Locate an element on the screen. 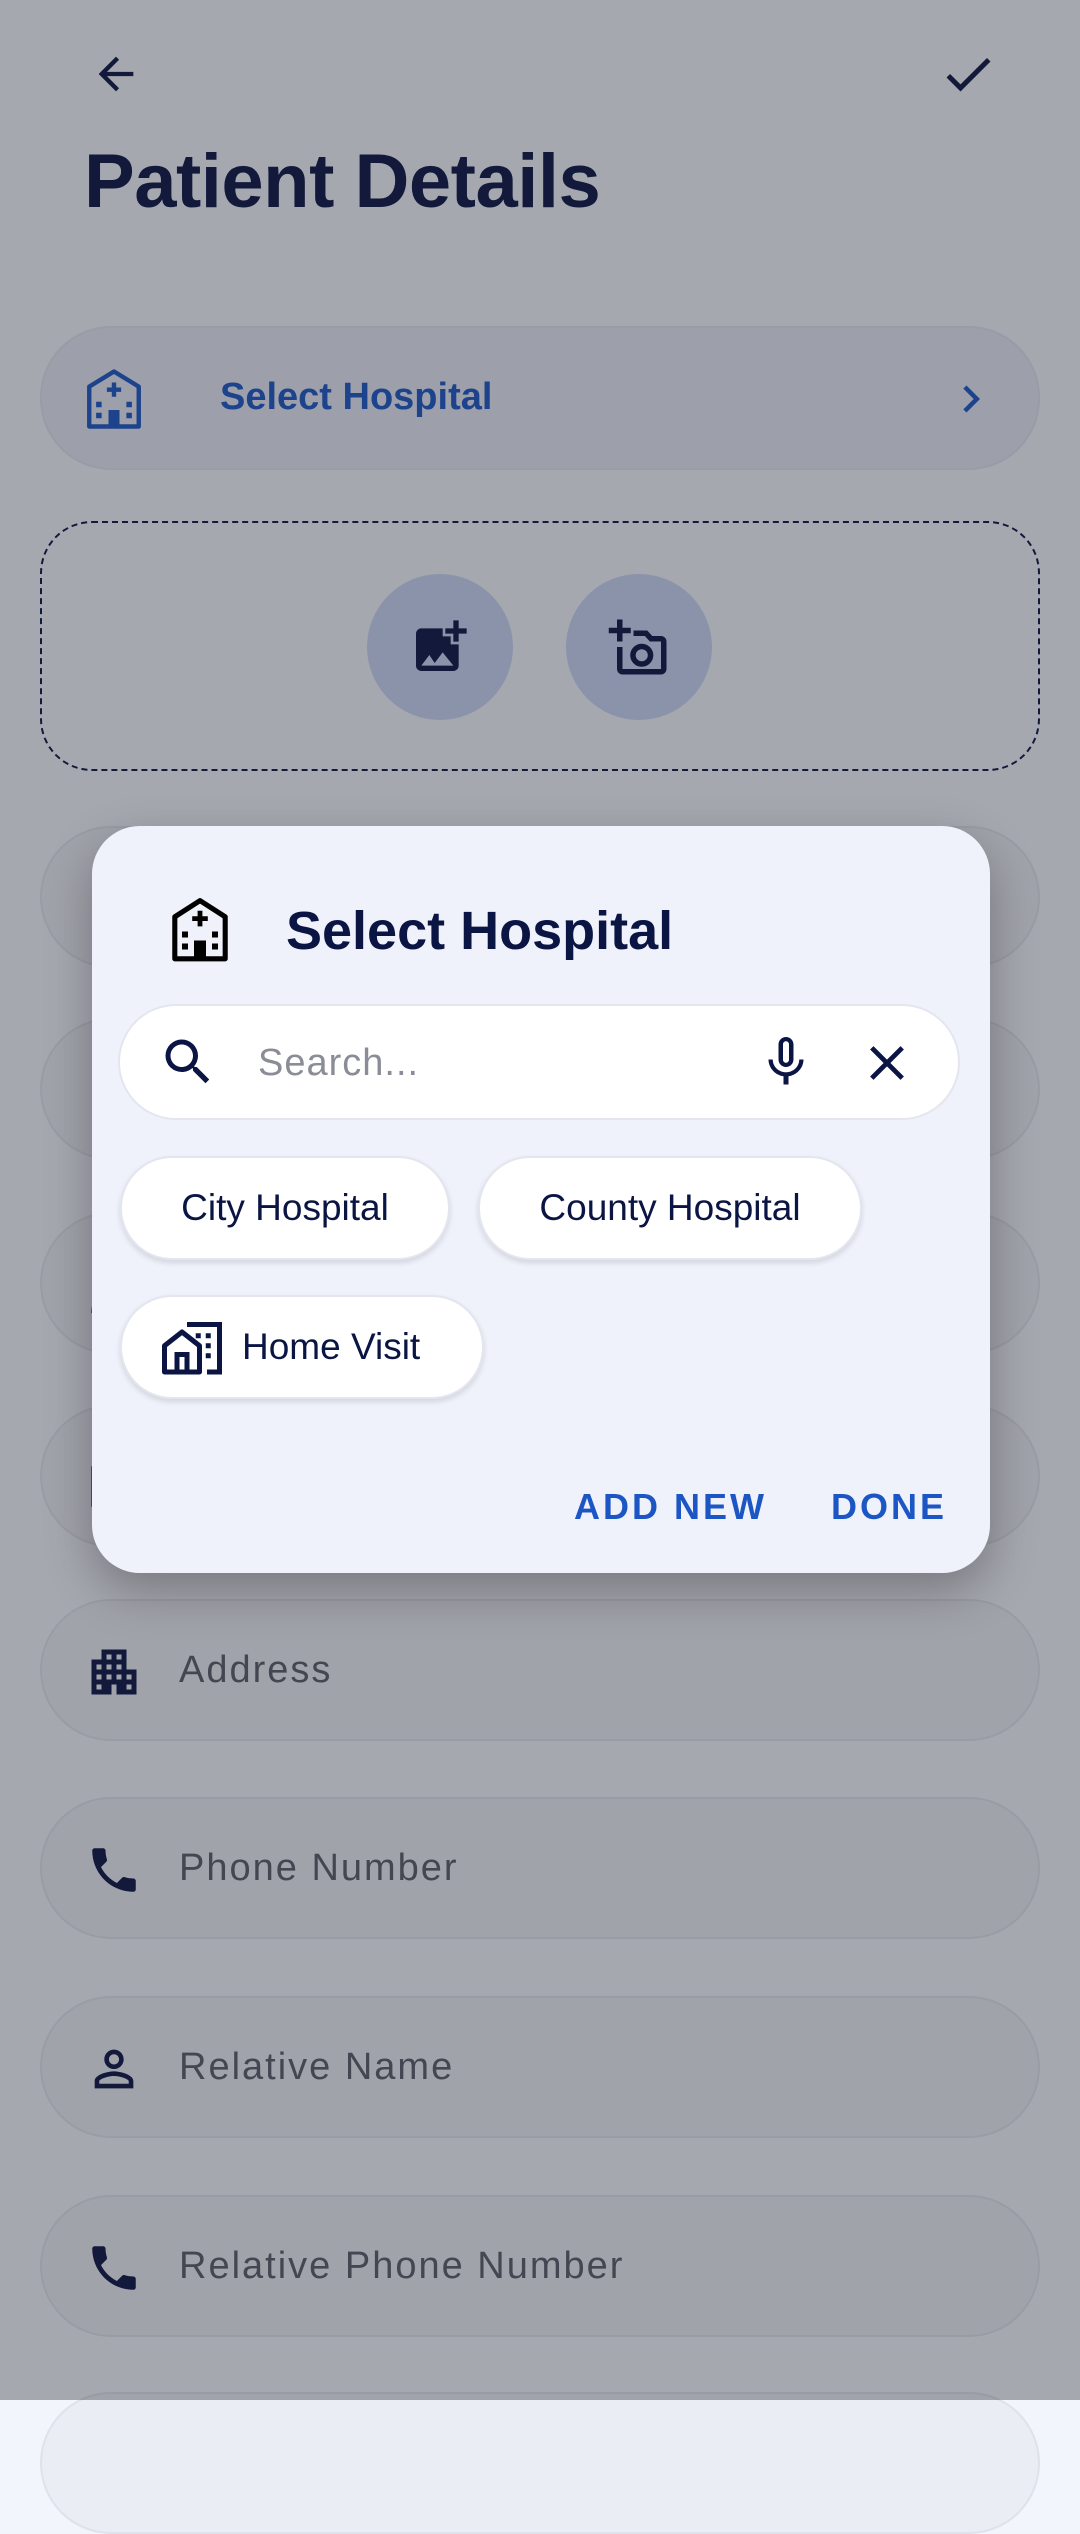 The height and width of the screenshot is (2534, 1080). done-button: DONE is located at coordinates (889, 1507).